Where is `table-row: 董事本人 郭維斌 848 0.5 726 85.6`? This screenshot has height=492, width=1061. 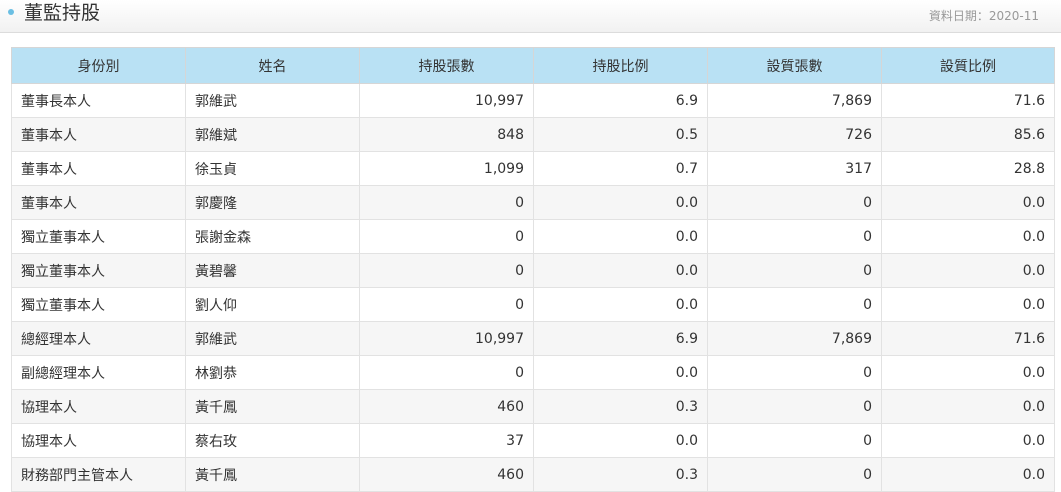 table-row: 董事本人 郭維斌 848 0.5 726 85.6 is located at coordinates (533, 134).